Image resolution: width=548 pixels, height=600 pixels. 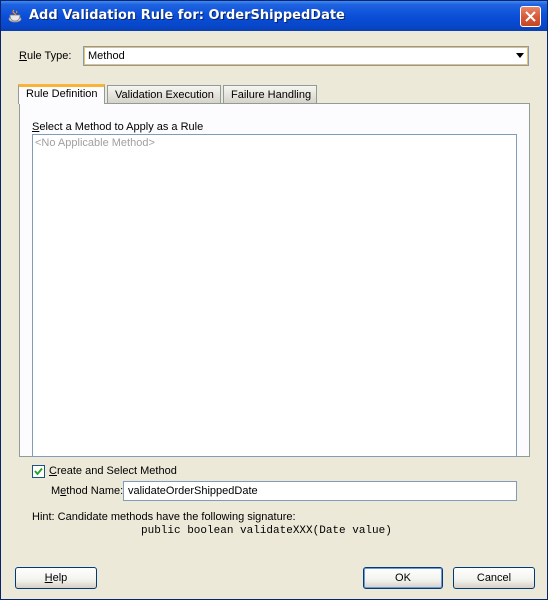 I want to click on tab-rule-definition: Rule Definition, so click(x=61, y=94).